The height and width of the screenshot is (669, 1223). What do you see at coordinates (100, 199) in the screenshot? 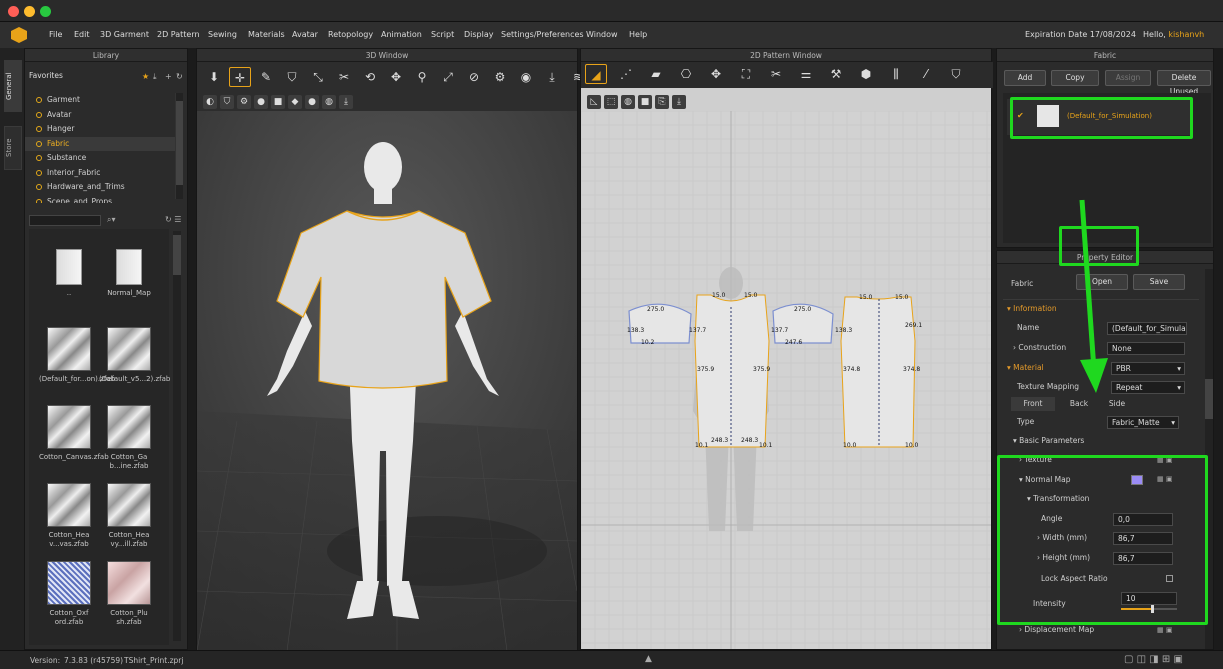
I see `tree-item-scene-and-props: Scene_and_Props` at bounding box center [100, 199].